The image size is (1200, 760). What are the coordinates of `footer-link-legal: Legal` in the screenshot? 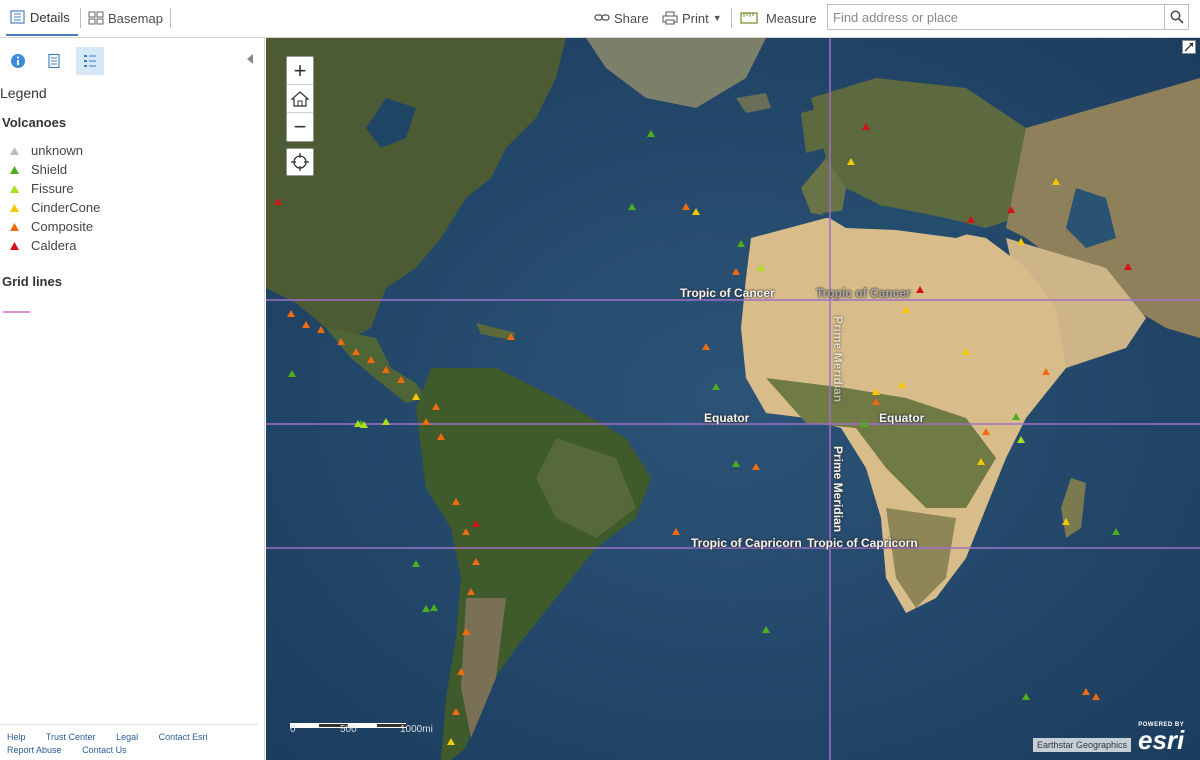 It's located at (127, 737).